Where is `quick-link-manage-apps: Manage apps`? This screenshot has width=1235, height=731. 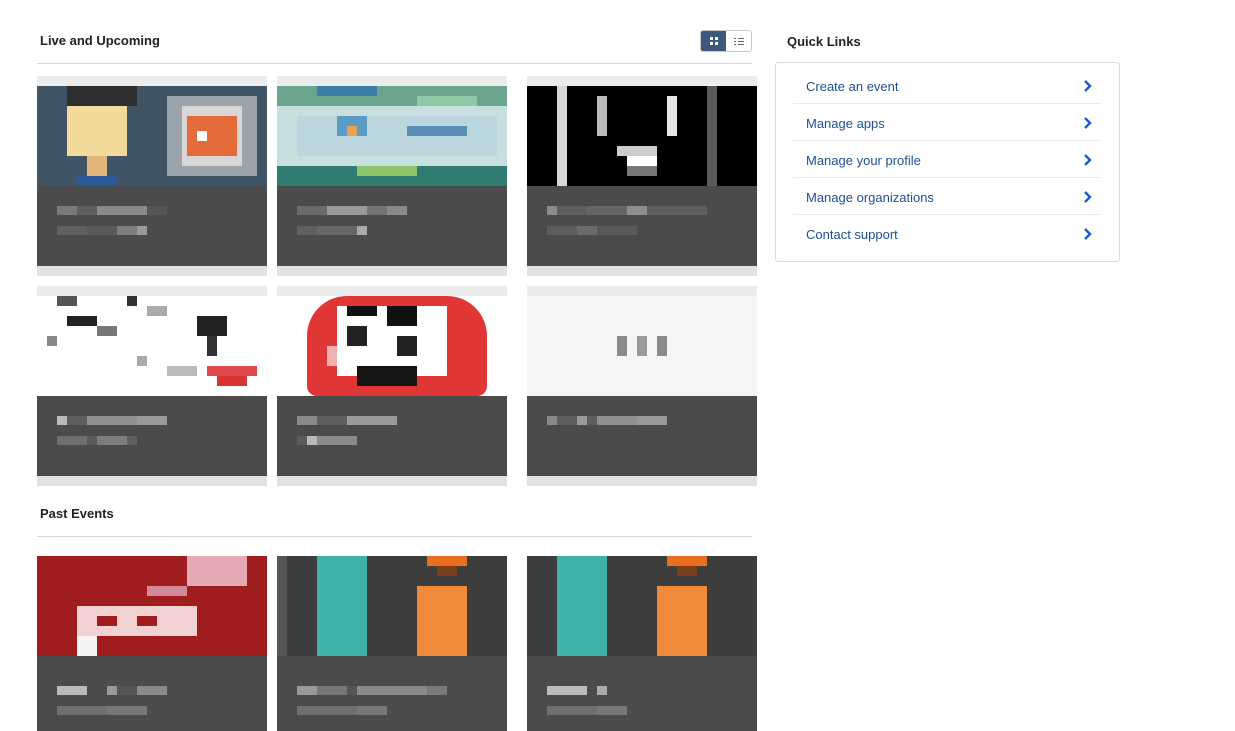
quick-link-manage-apps: Manage apps is located at coordinates (947, 122).